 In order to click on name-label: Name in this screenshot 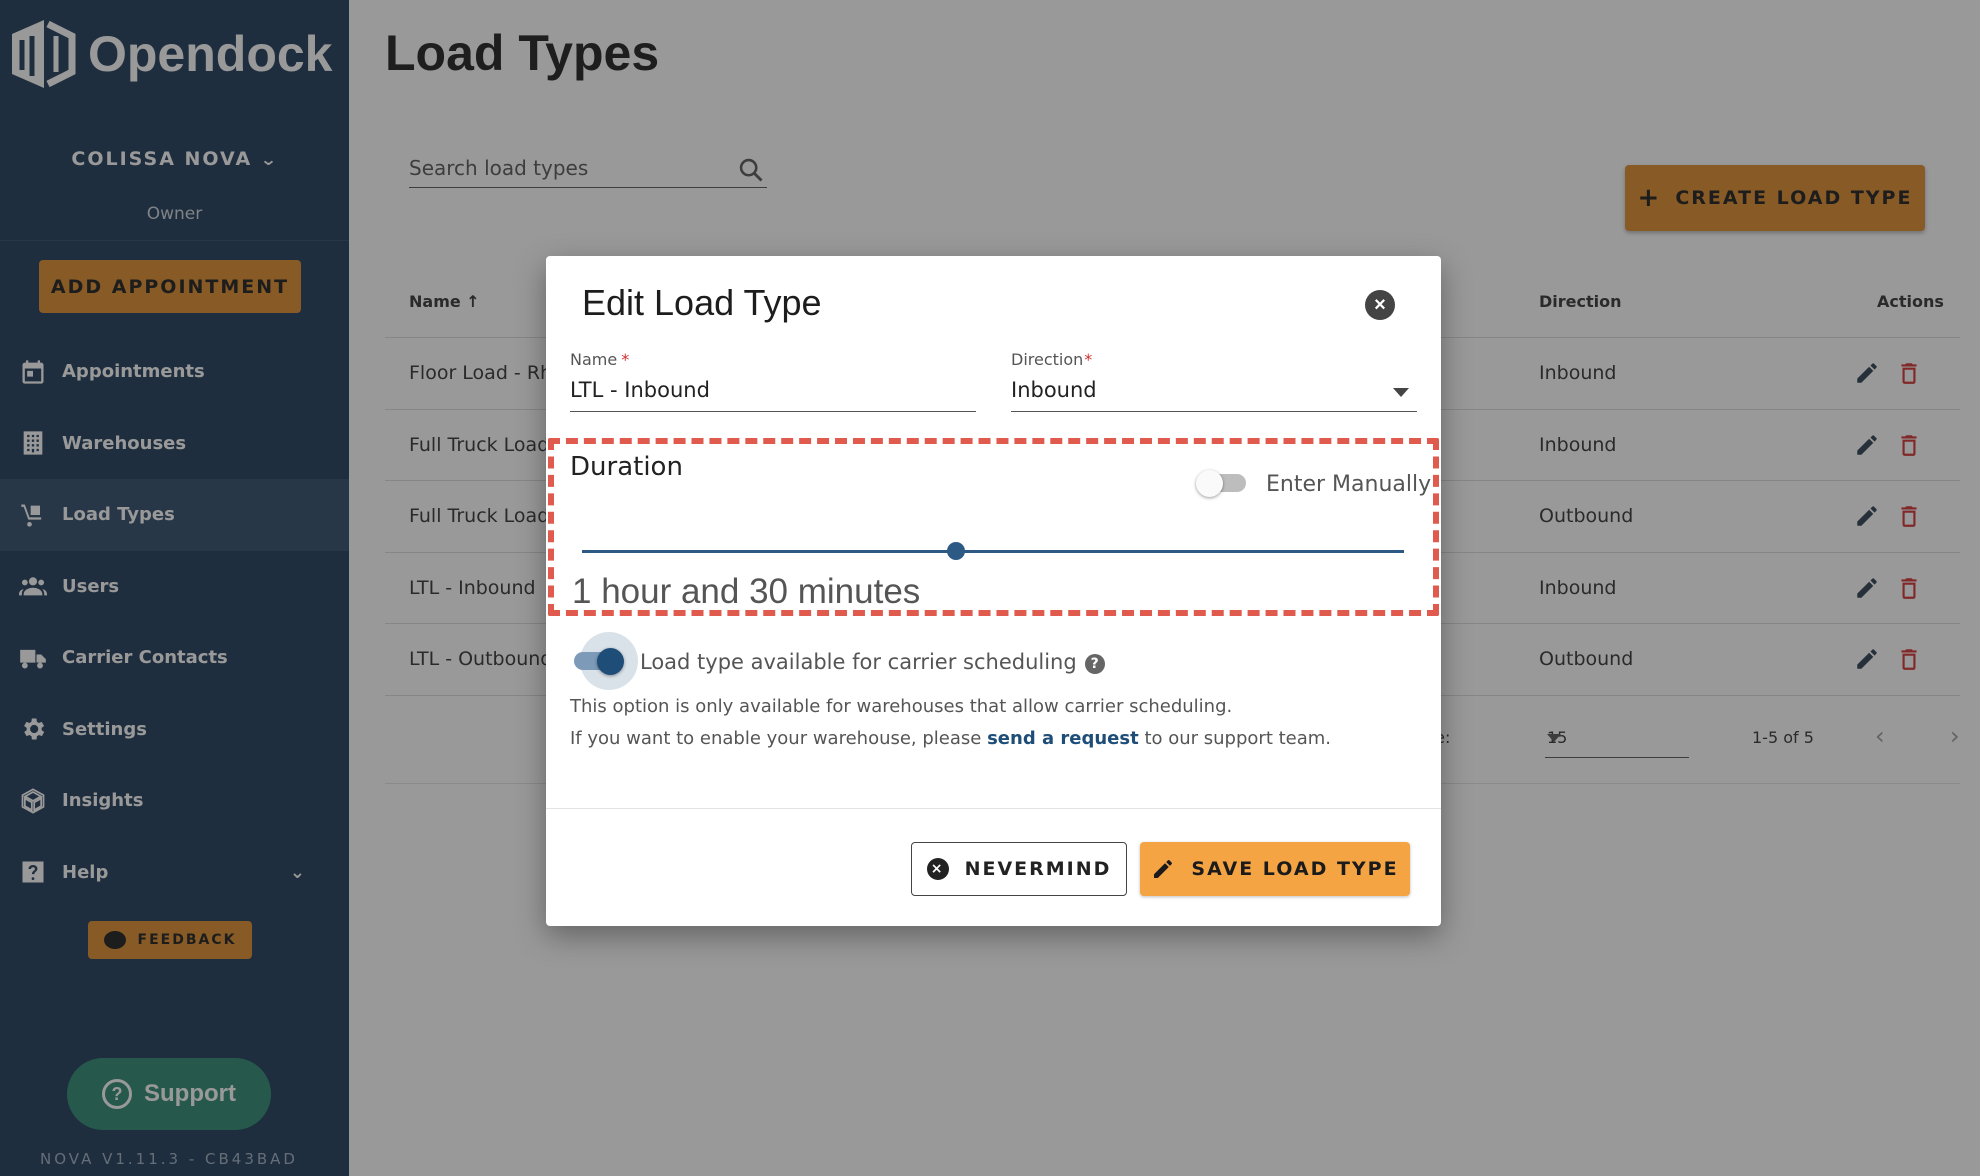, I will do `click(594, 359)`.